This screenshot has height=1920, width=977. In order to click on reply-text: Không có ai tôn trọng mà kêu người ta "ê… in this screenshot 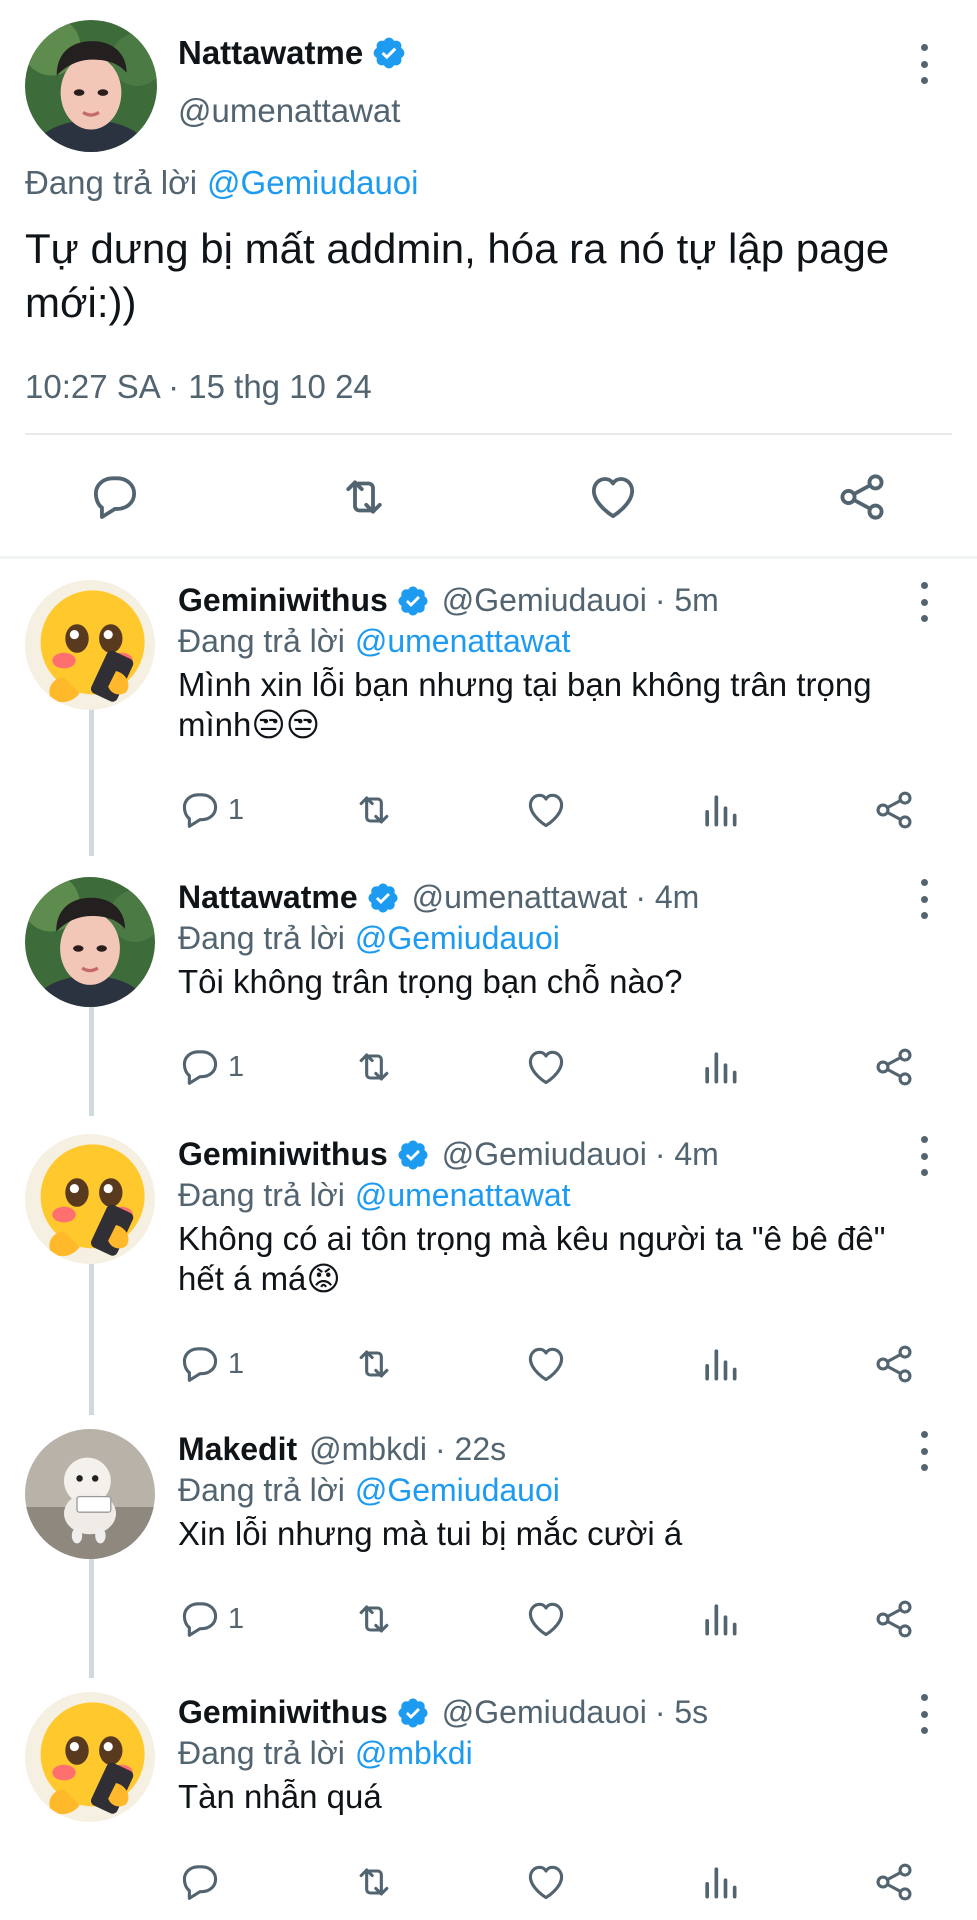, I will do `click(531, 1259)`.